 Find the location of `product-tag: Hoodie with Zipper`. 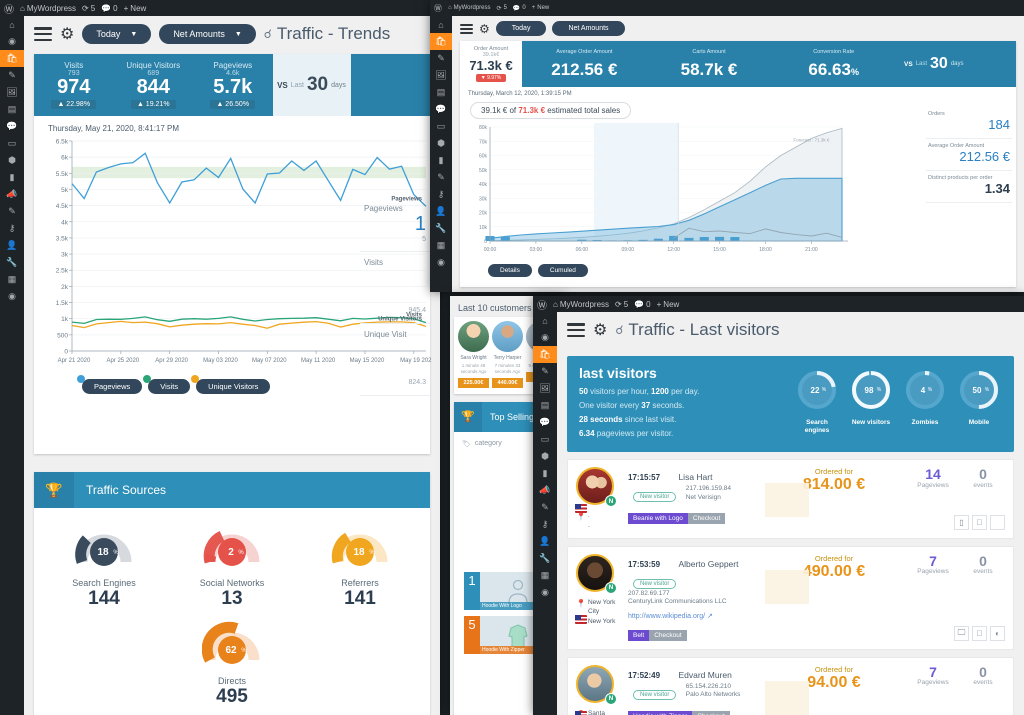

product-tag: Hoodie with Zipper is located at coordinates (660, 712).